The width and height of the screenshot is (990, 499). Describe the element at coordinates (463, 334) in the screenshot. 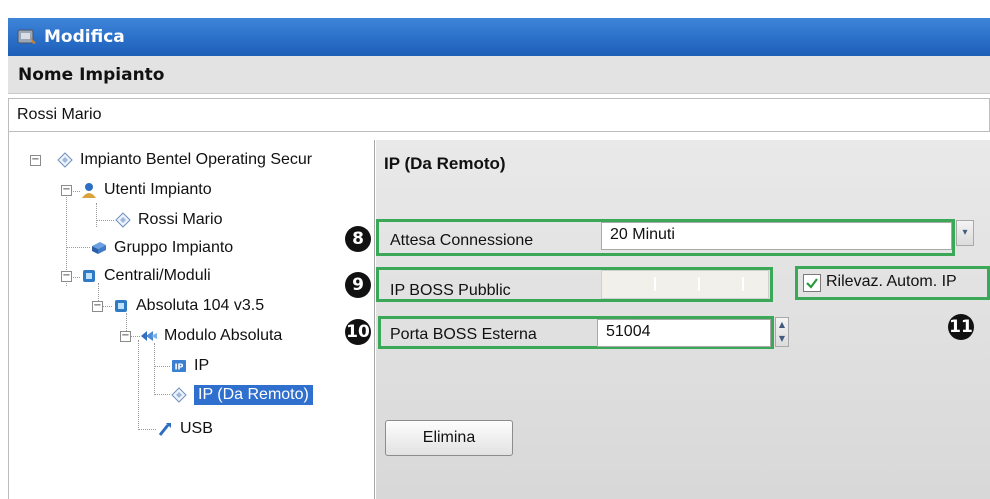

I see `porta-label: Porta BOSS Esterna` at that location.